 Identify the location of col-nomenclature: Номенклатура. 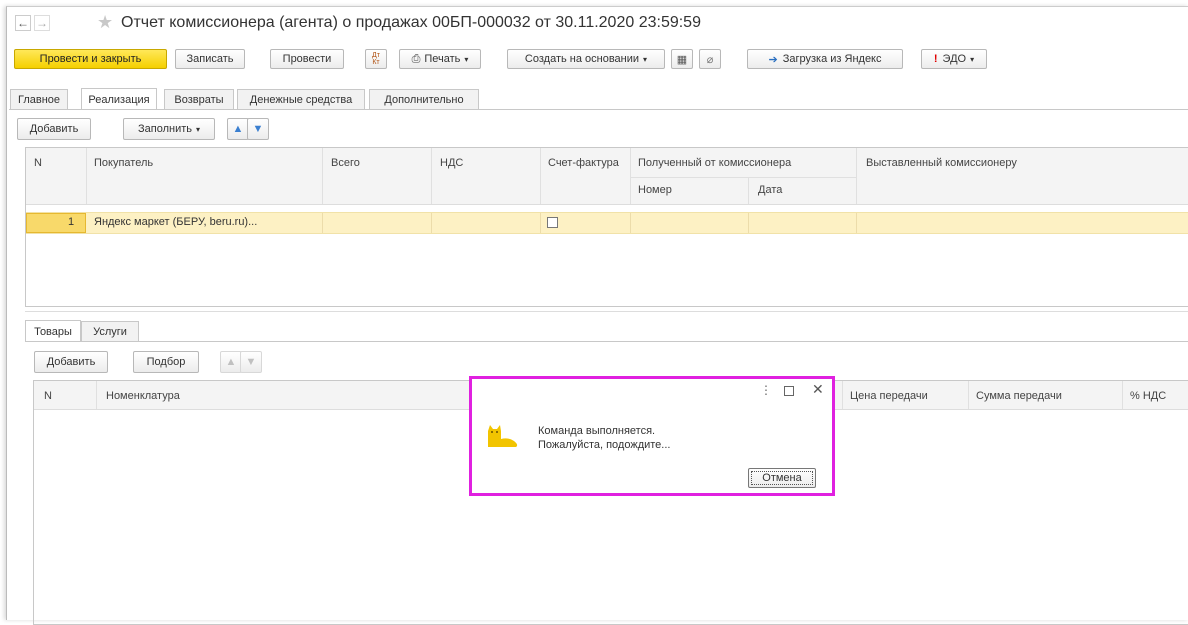
(143, 396).